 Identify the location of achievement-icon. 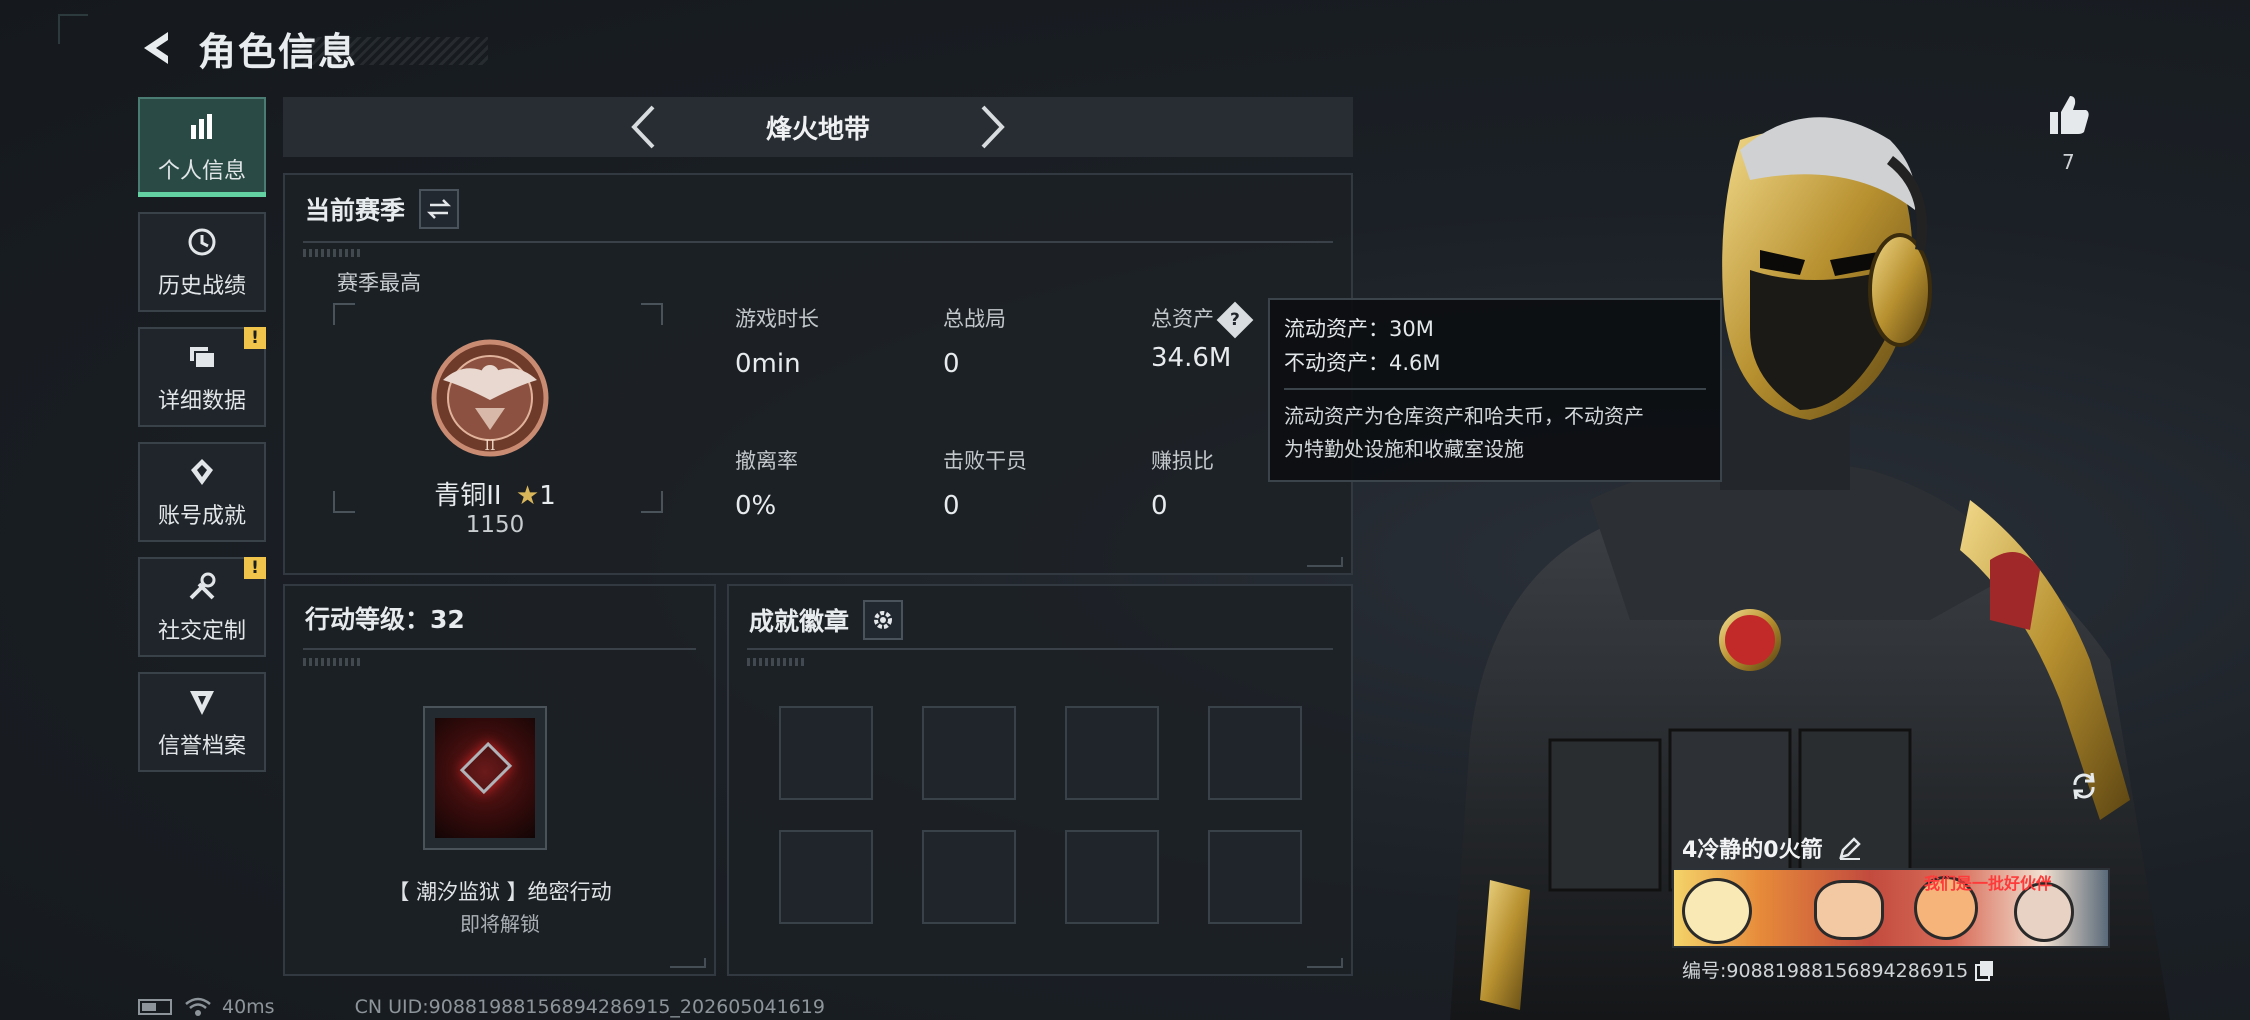
(202, 472).